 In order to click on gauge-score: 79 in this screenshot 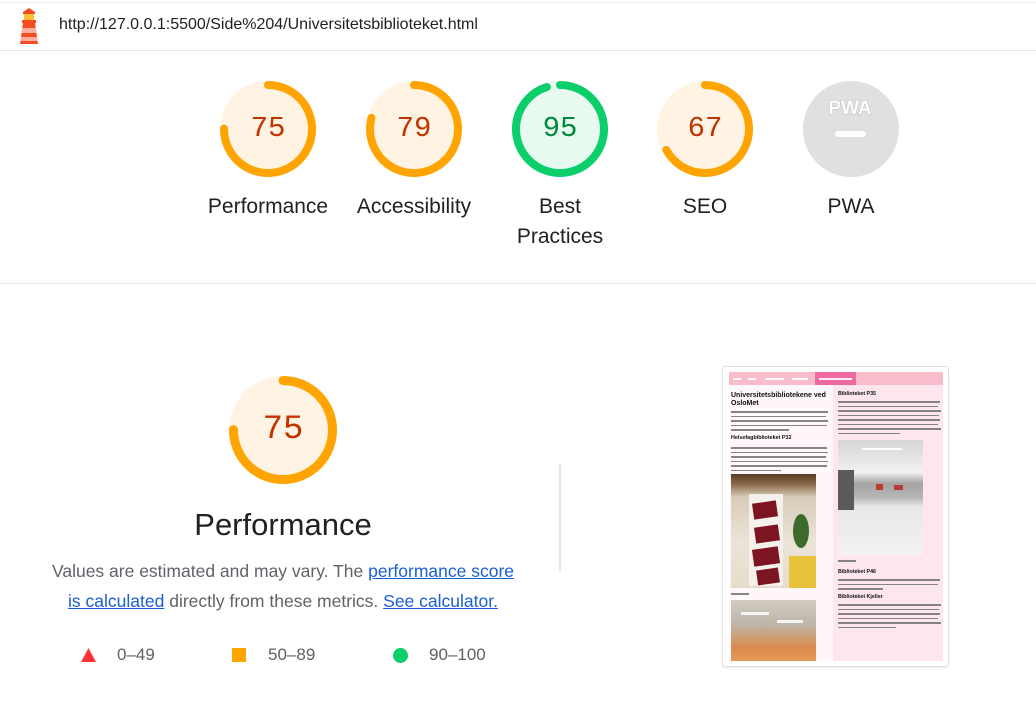, I will do `click(414, 128)`.